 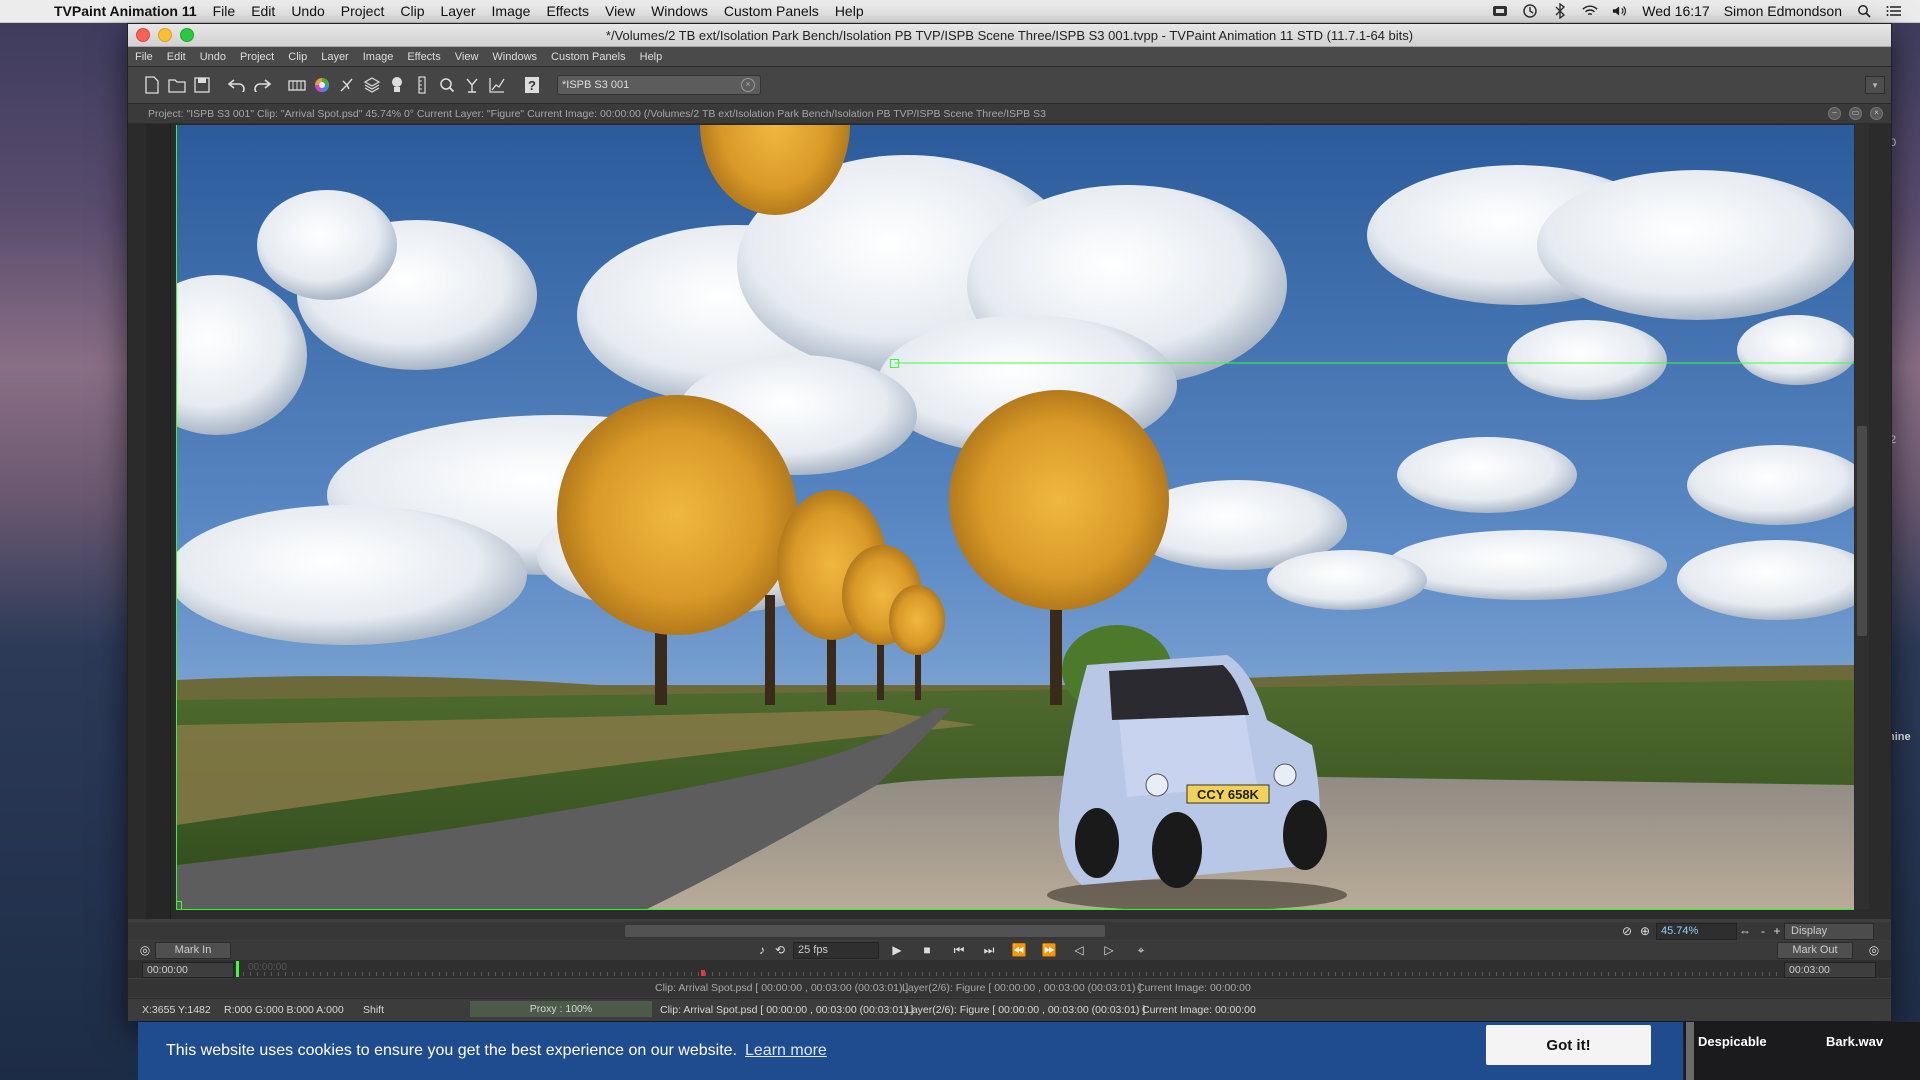 What do you see at coordinates (620, 11) in the screenshot?
I see `mac-menu-view: View` at bounding box center [620, 11].